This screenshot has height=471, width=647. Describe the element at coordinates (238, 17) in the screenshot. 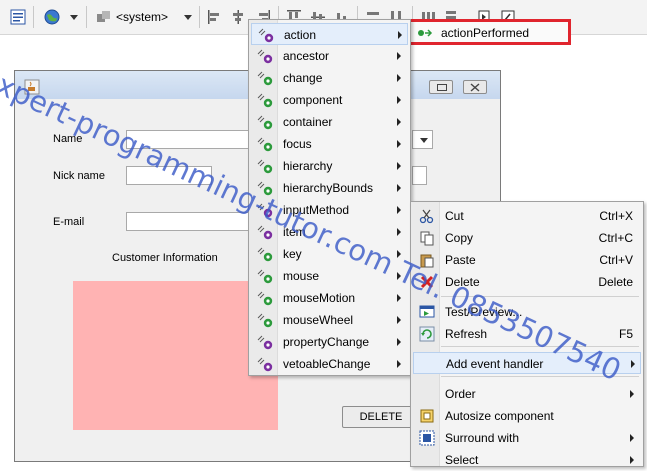

I see `align-center-icon` at that location.